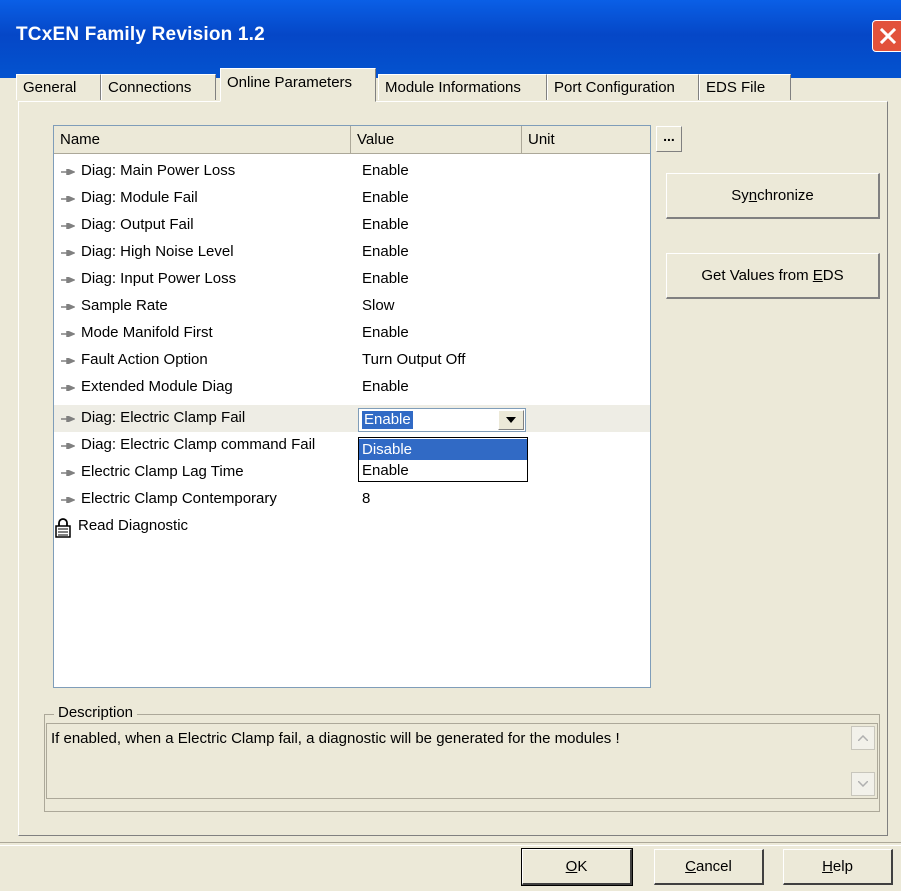 This screenshot has width=901, height=891. Describe the element at coordinates (352, 333) in the screenshot. I see `table-row: Mode Manifold First Enable` at that location.